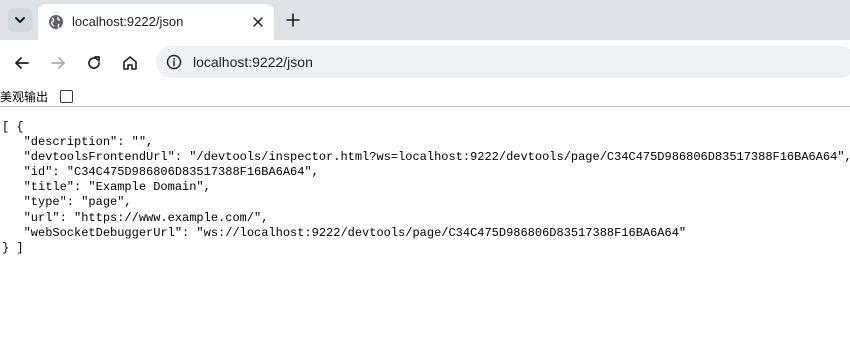  Describe the element at coordinates (78, 142) in the screenshot. I see `json-line: "description": "",` at that location.